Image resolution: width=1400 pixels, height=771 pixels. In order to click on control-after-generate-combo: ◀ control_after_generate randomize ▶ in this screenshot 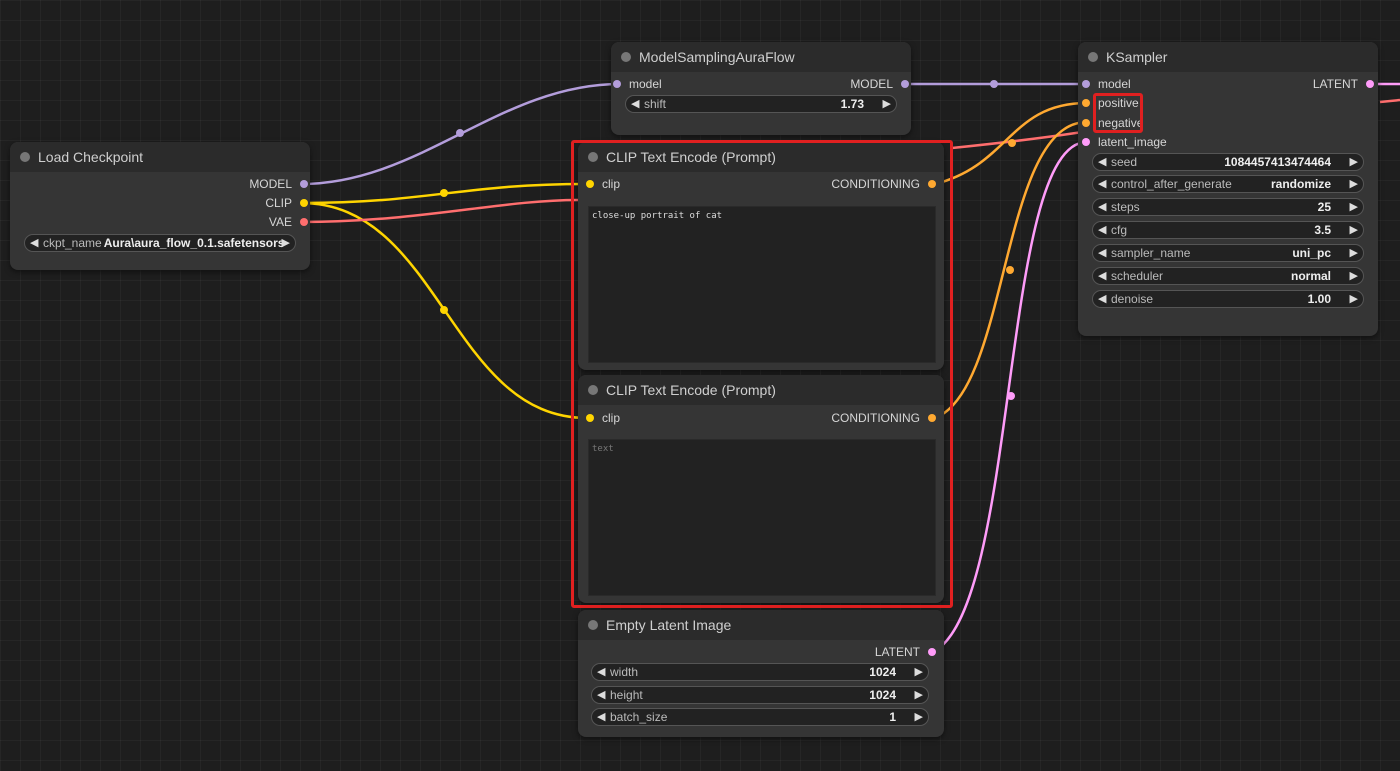, I will do `click(1228, 184)`.